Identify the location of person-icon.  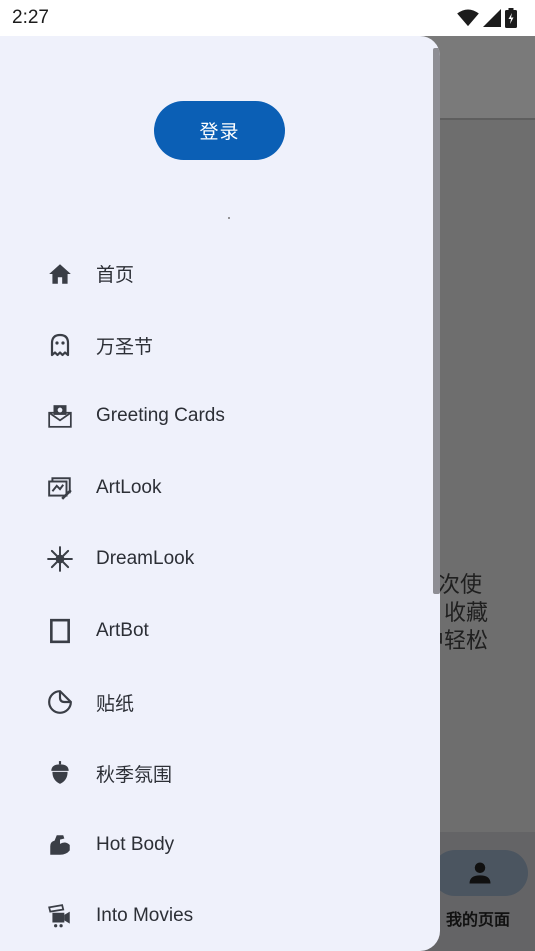
(480, 873).